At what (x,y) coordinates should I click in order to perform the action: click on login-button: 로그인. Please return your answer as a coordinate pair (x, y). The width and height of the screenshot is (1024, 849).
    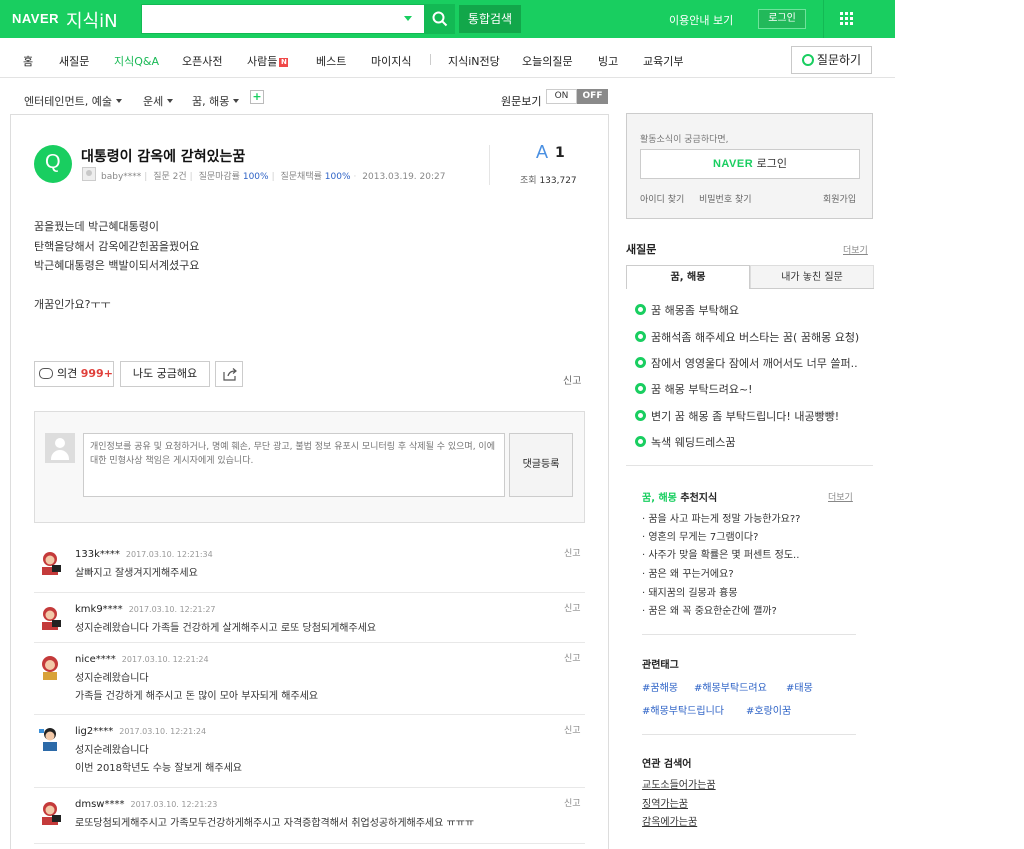
    Looking at the image, I should click on (782, 19).